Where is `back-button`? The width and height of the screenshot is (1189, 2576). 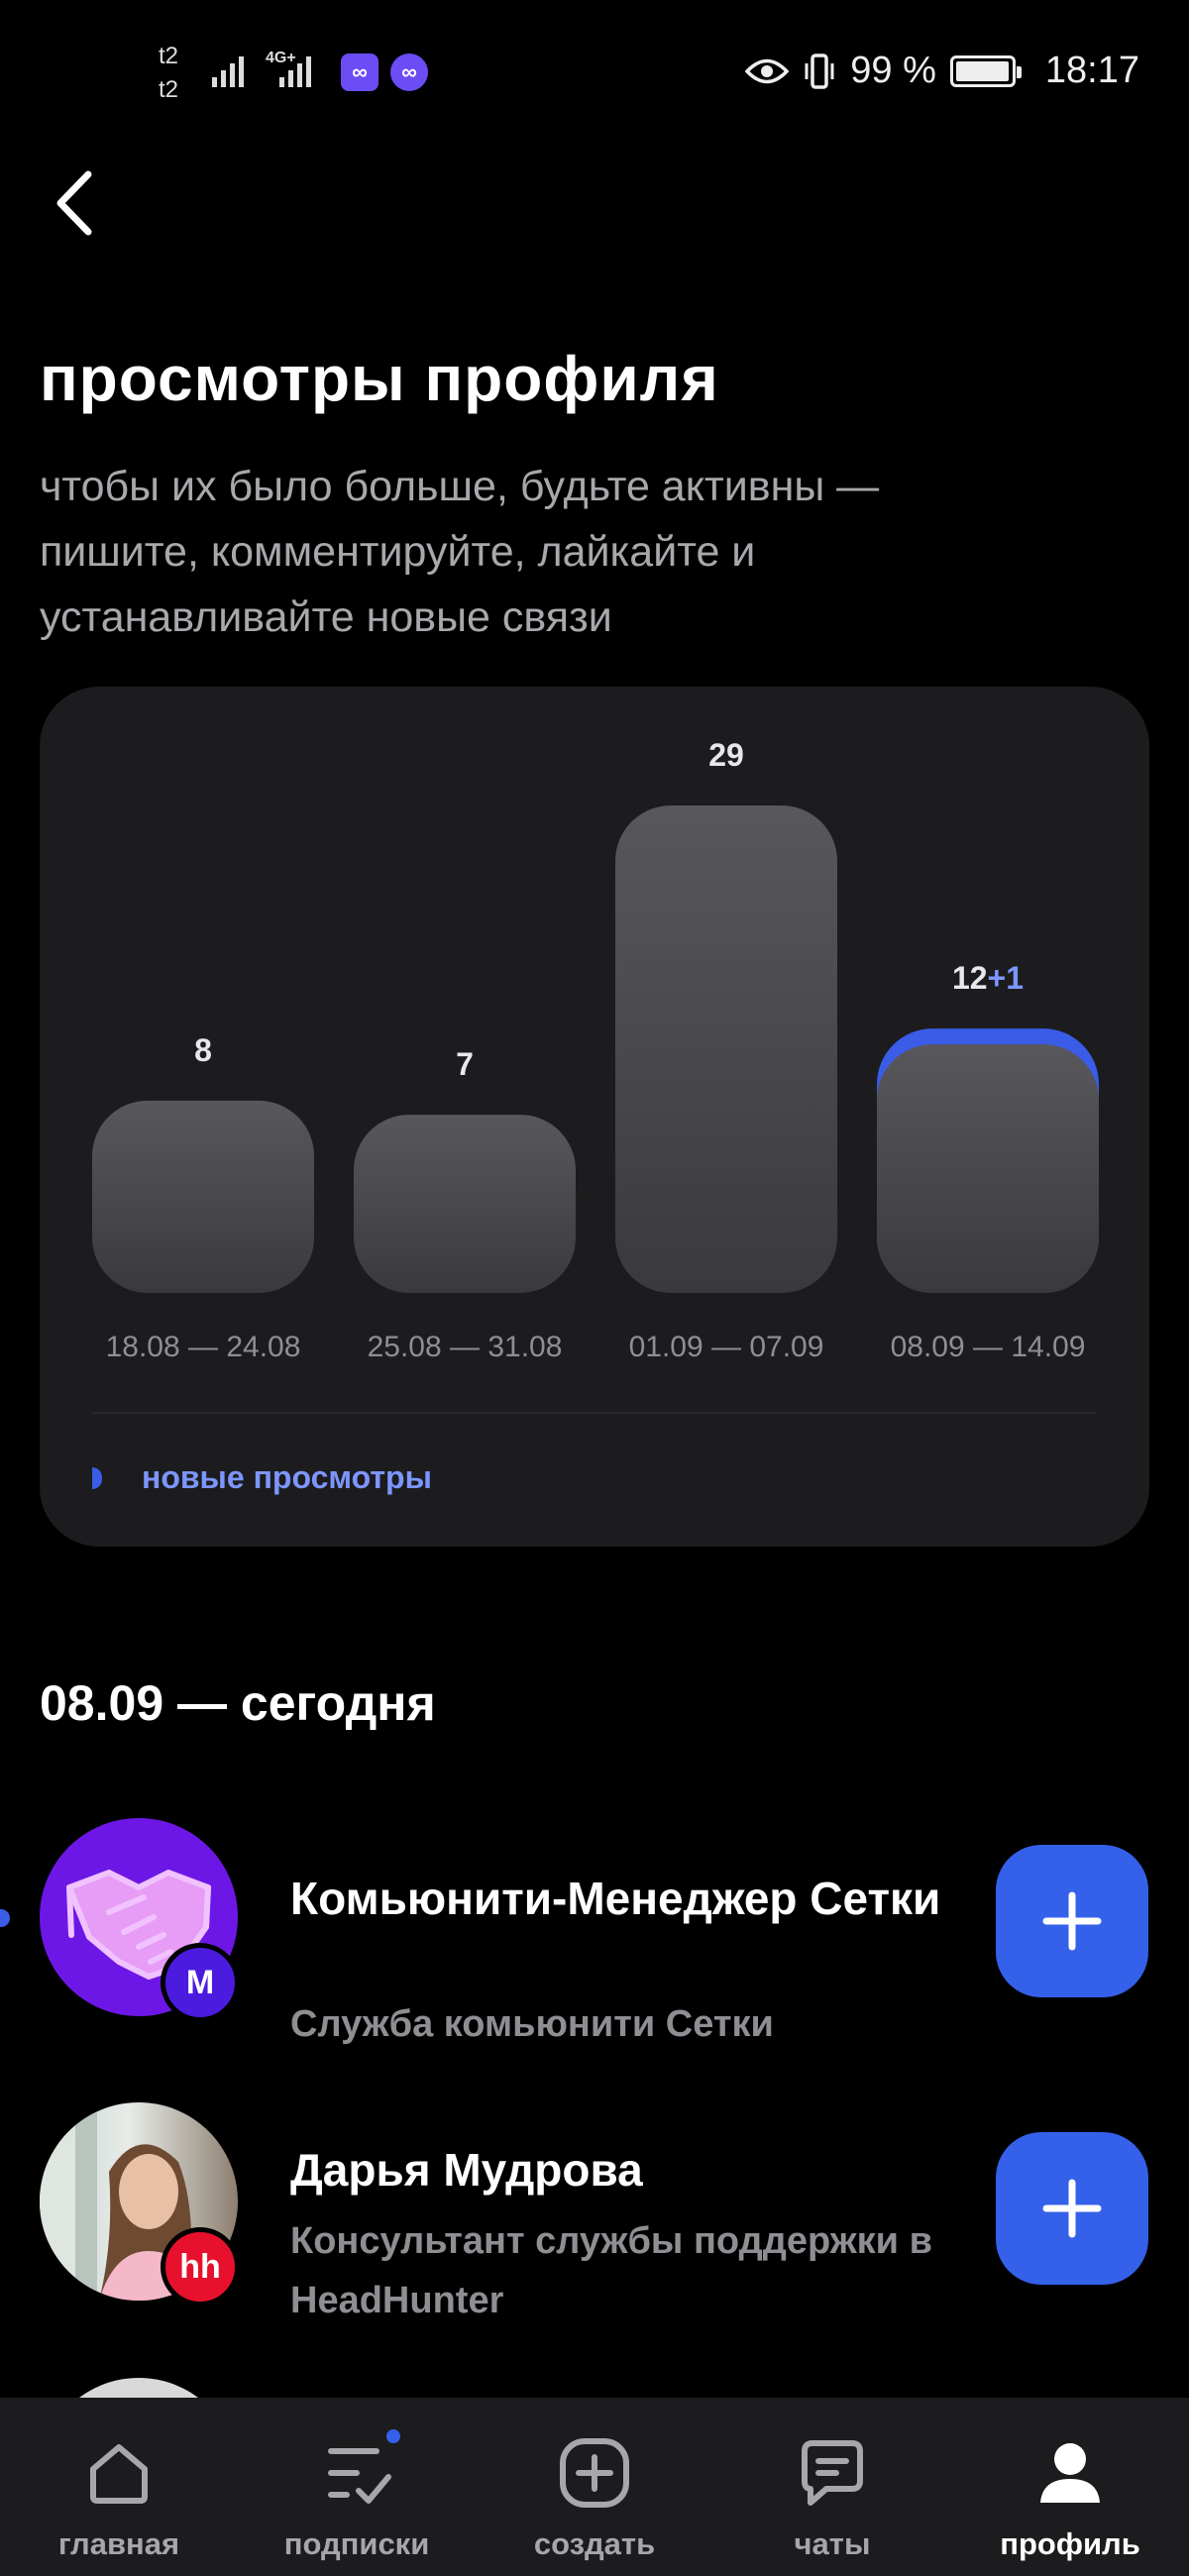
back-button is located at coordinates (75, 203).